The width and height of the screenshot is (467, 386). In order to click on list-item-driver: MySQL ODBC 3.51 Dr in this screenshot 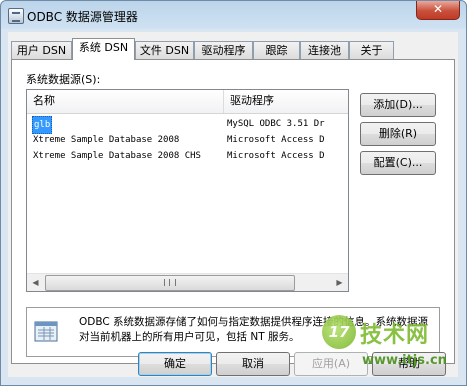, I will do `click(276, 124)`.